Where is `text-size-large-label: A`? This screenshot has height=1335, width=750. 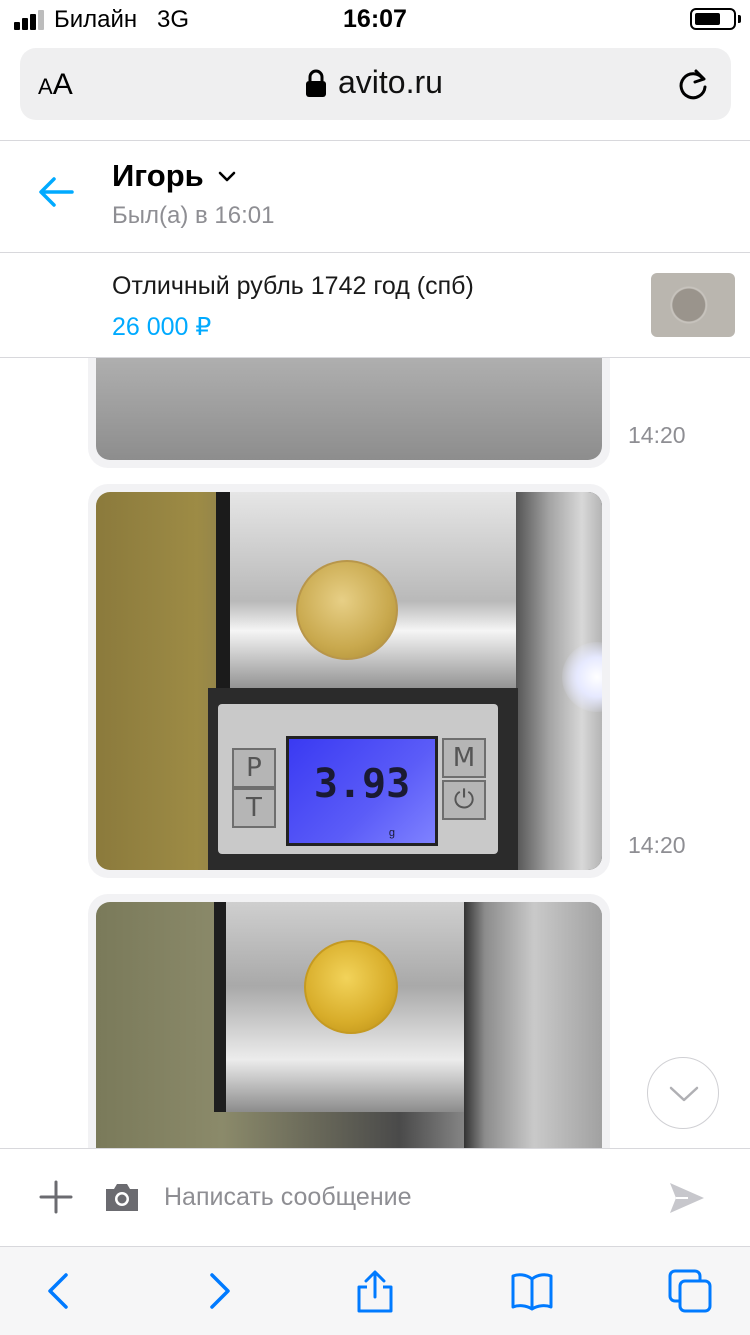 text-size-large-label: A is located at coordinates (62, 84).